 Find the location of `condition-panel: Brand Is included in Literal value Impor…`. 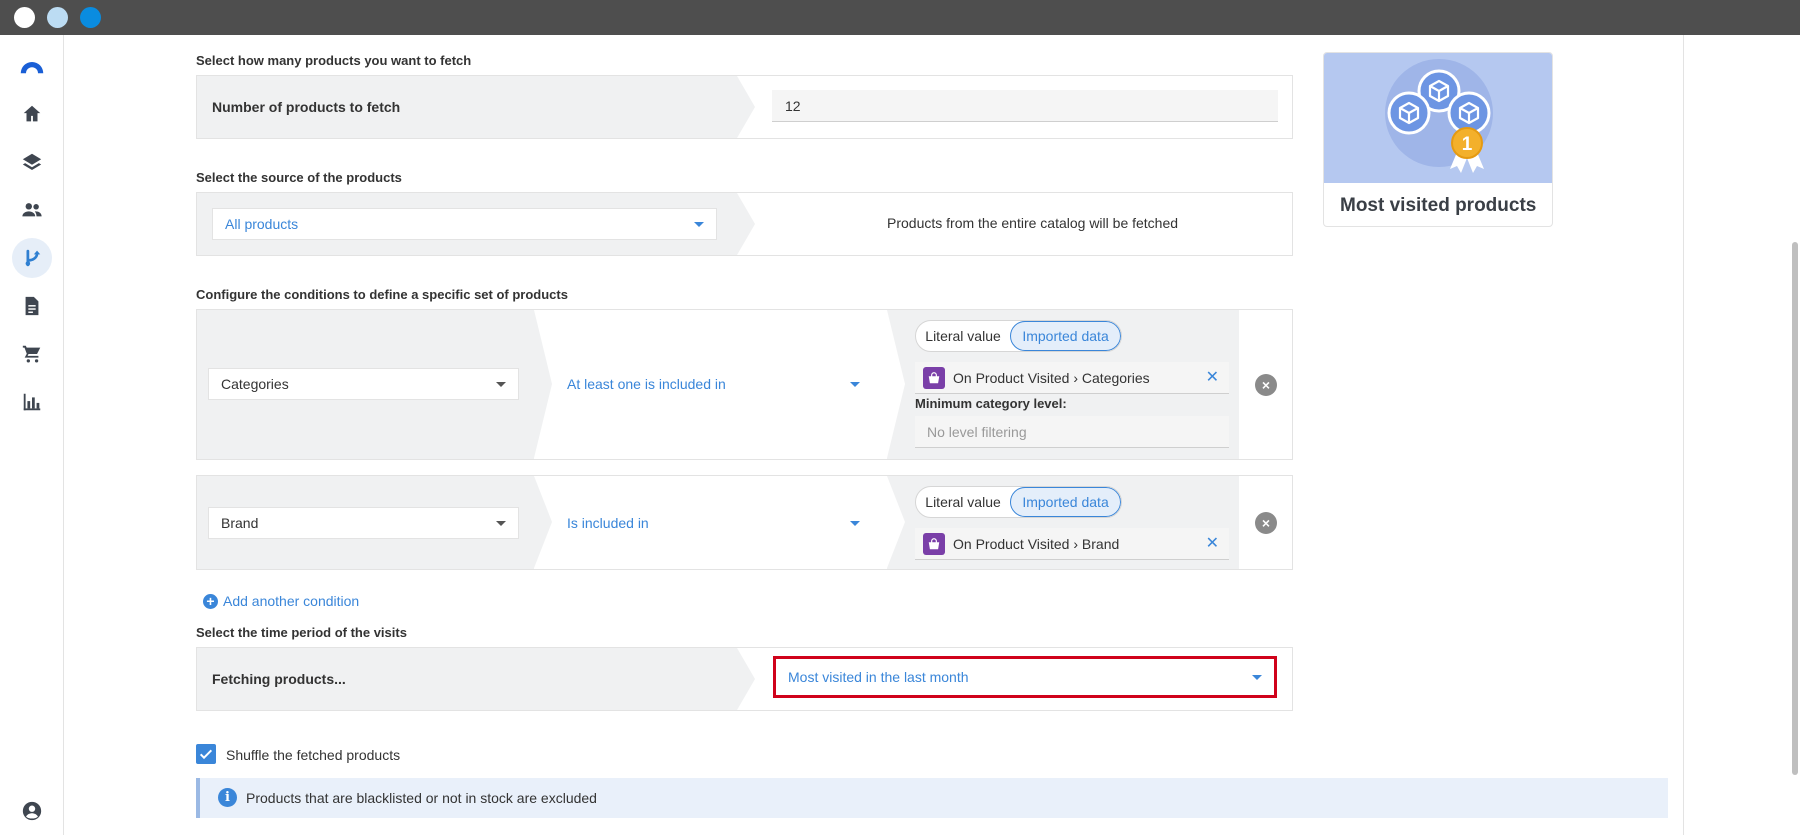

condition-panel: Brand Is included in Literal value Impor… is located at coordinates (744, 522).